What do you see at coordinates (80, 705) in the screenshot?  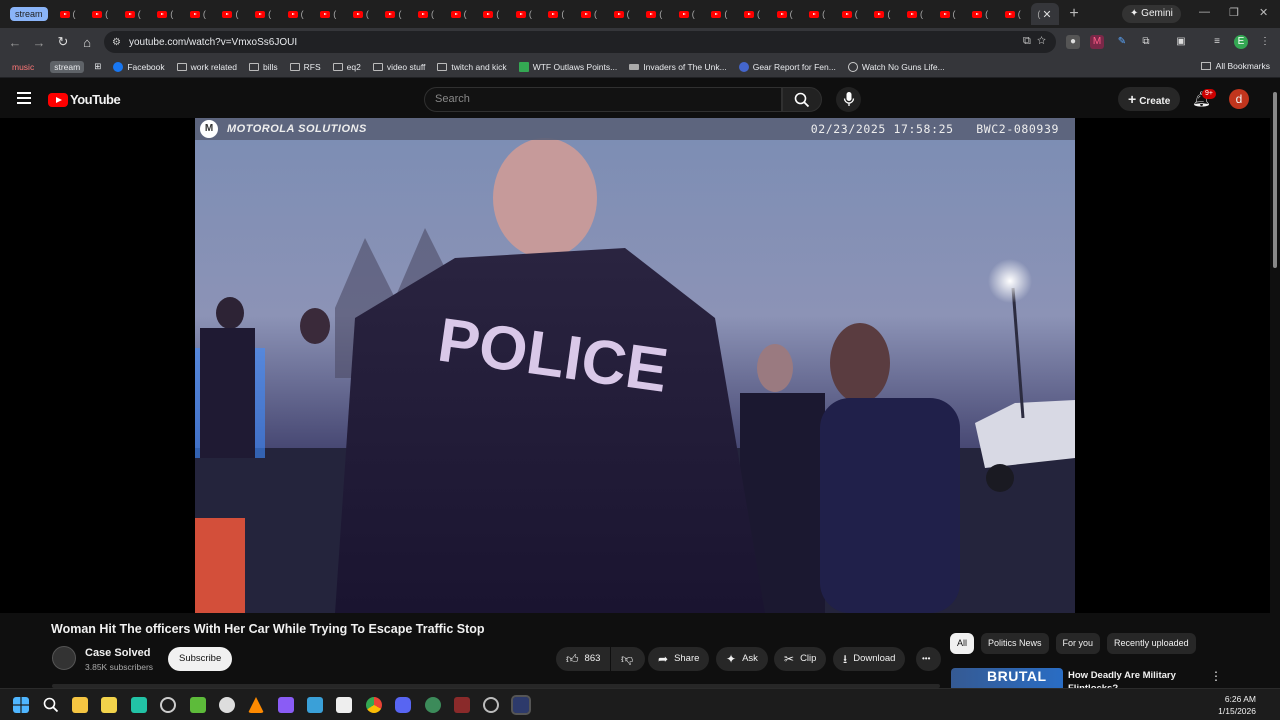 I see `file-explorer-icon` at bounding box center [80, 705].